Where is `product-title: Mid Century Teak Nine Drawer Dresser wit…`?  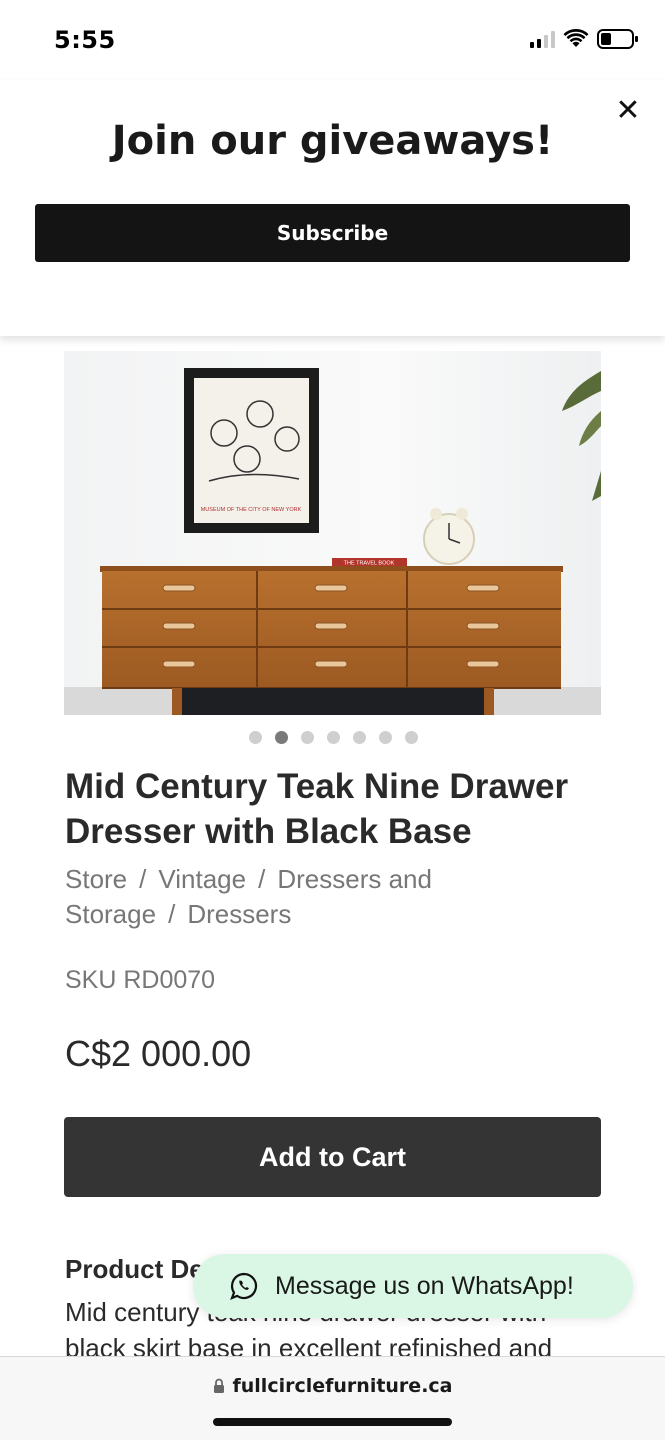
product-title: Mid Century Teak Nine Drawer Dresser wit… is located at coordinates (317, 809).